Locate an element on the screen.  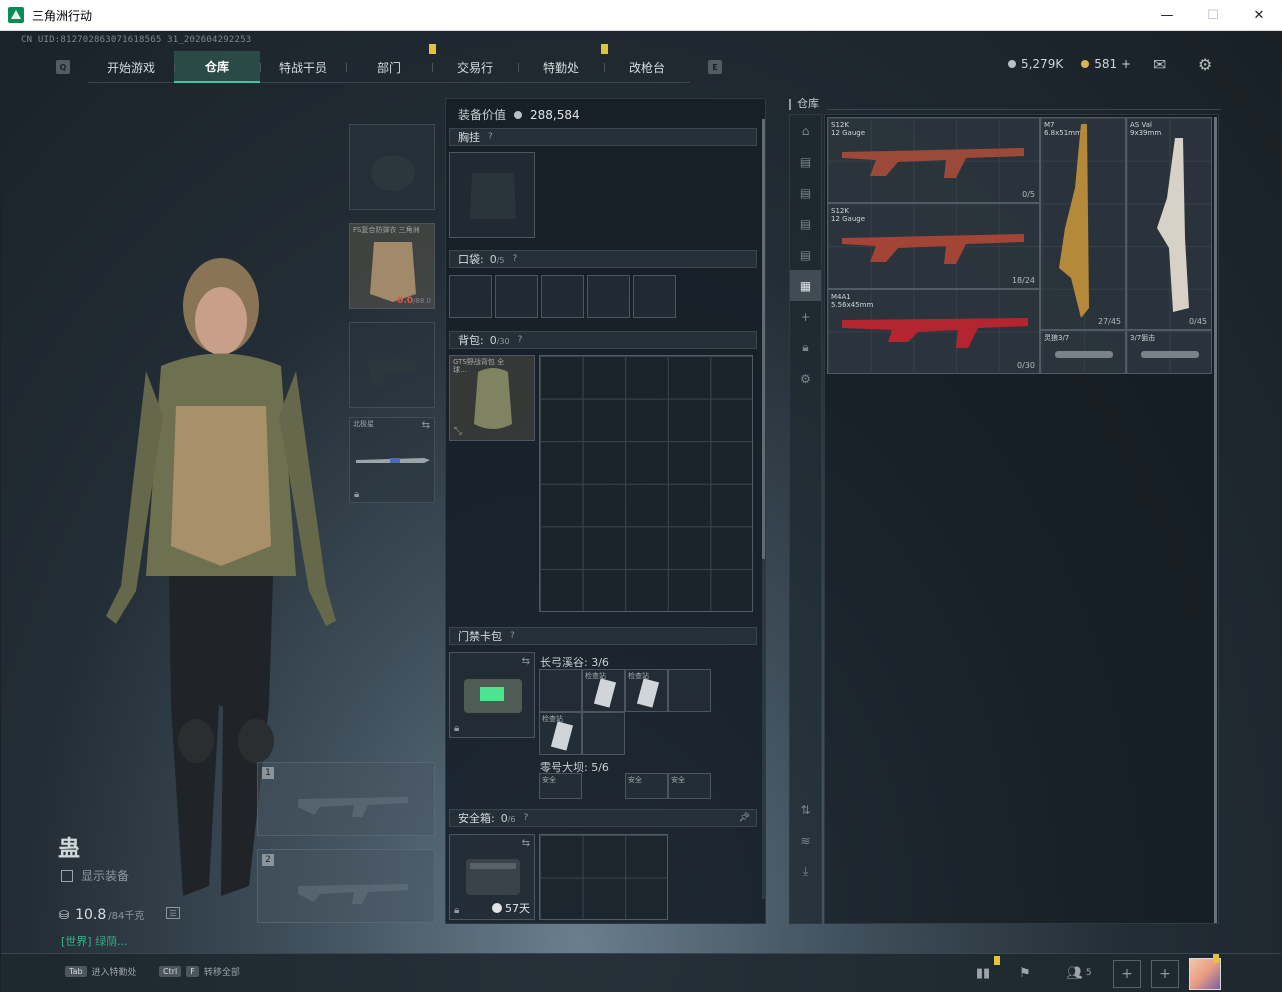
hint-special-ops: Tab 进入特勤处 is located at coordinates (101, 971).